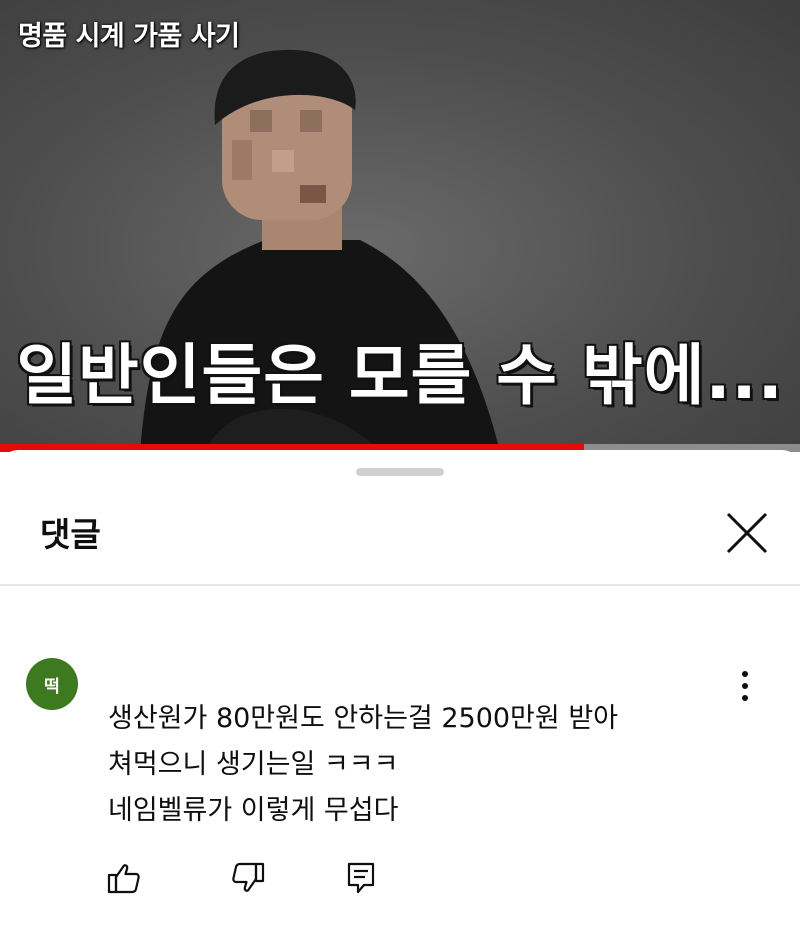 The height and width of the screenshot is (934, 800). I want to click on close-button, so click(747, 533).